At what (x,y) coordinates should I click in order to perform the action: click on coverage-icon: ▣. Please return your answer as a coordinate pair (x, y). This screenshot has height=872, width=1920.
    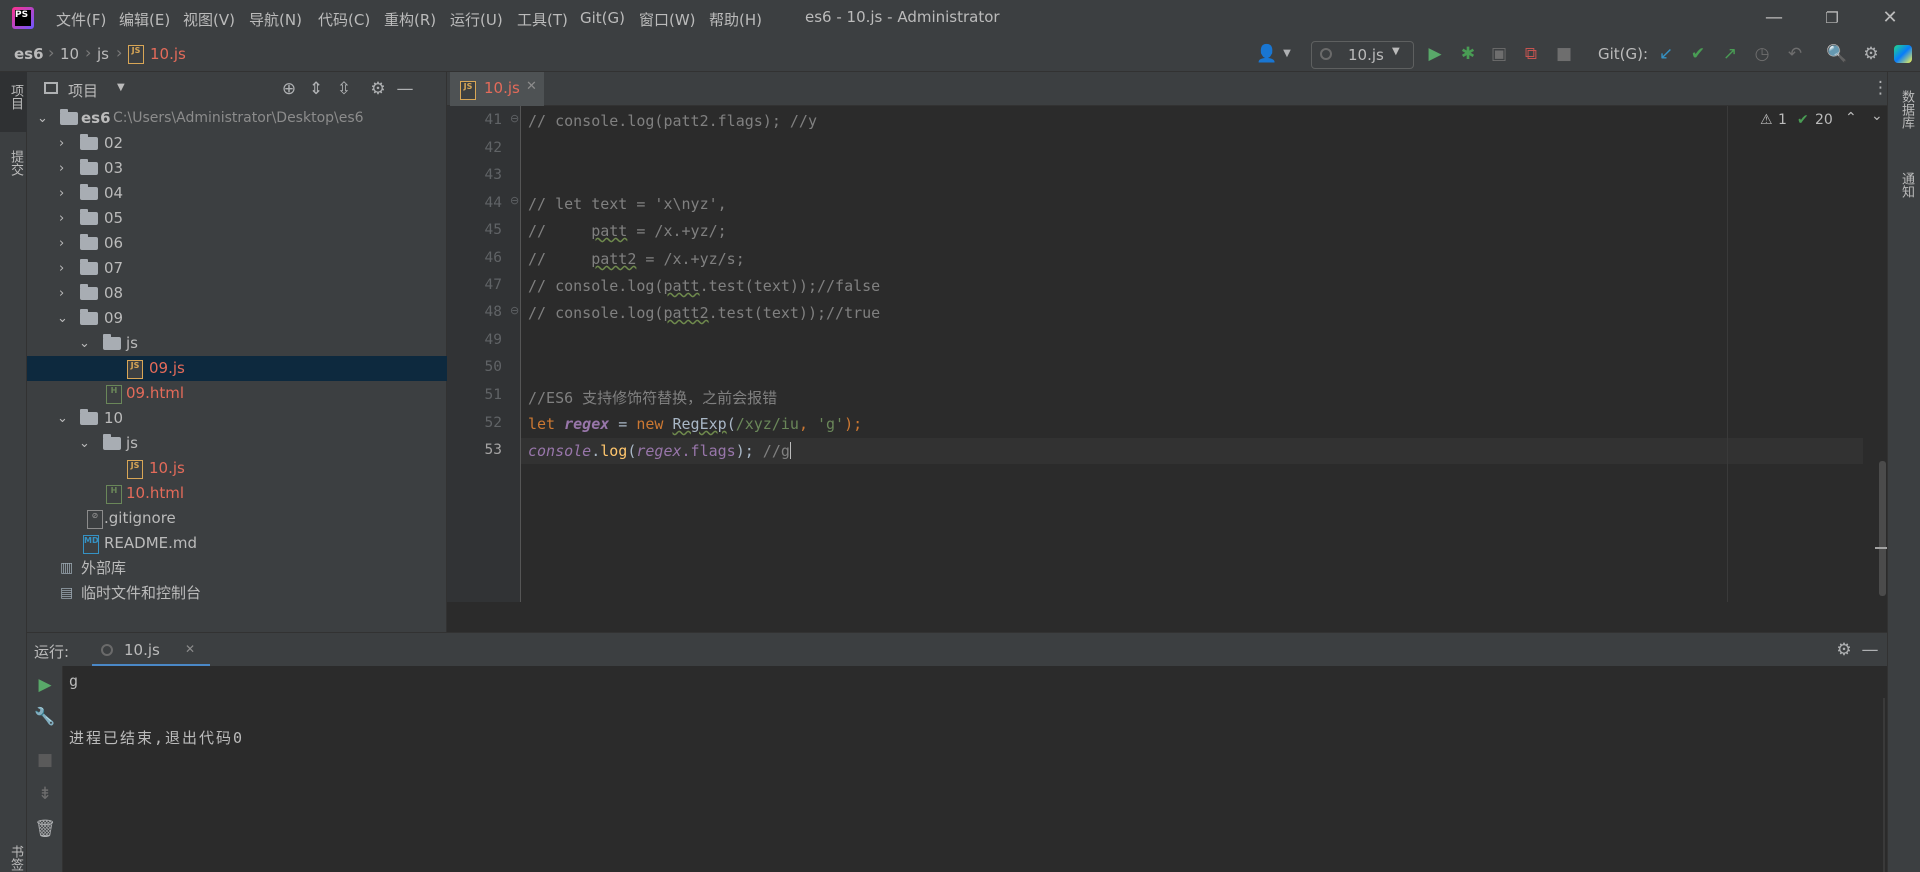
    Looking at the image, I should click on (1499, 54).